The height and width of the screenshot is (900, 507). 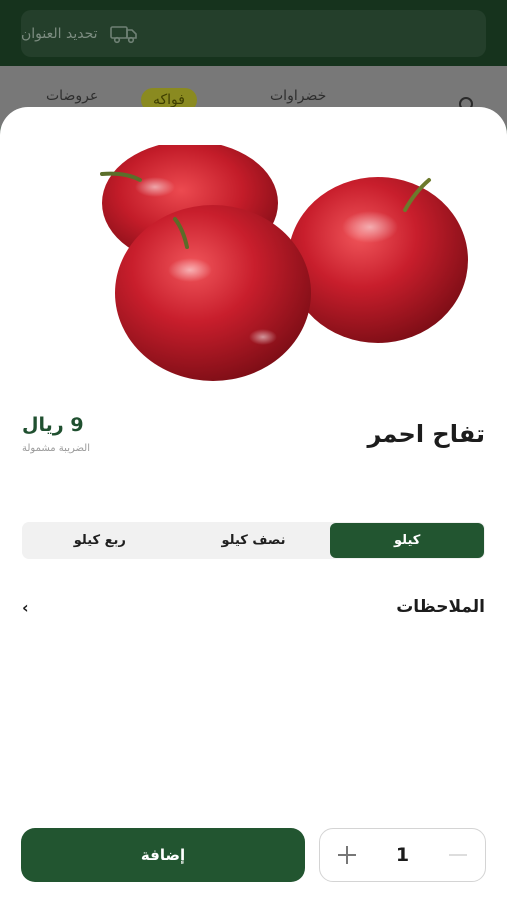 What do you see at coordinates (123, 34) in the screenshot?
I see `delivery-truck-icon` at bounding box center [123, 34].